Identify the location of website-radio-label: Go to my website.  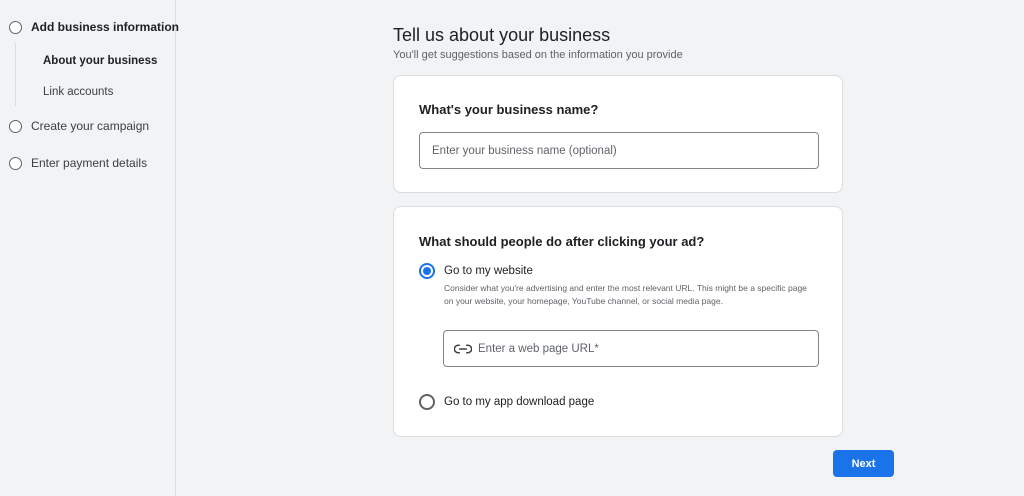
(488, 271).